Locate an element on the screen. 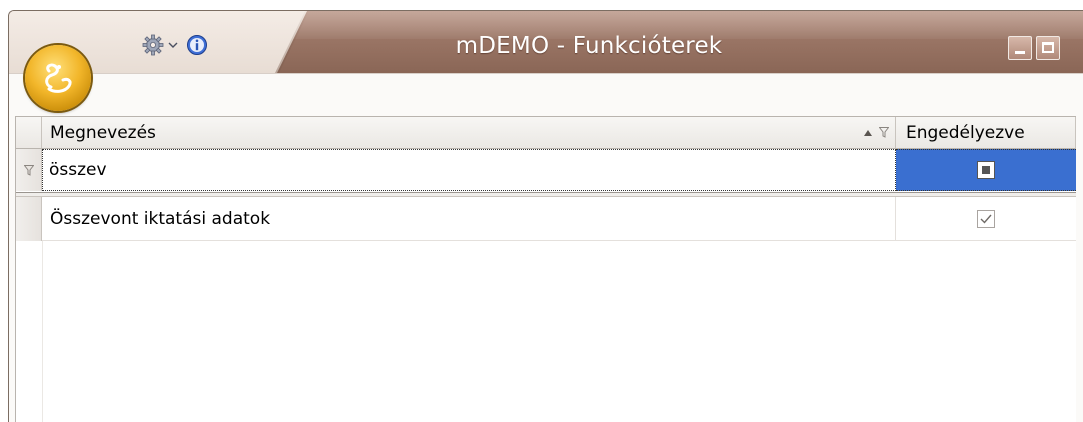 This screenshot has height=422, width=1083. filter-checkbox is located at coordinates (986, 170).